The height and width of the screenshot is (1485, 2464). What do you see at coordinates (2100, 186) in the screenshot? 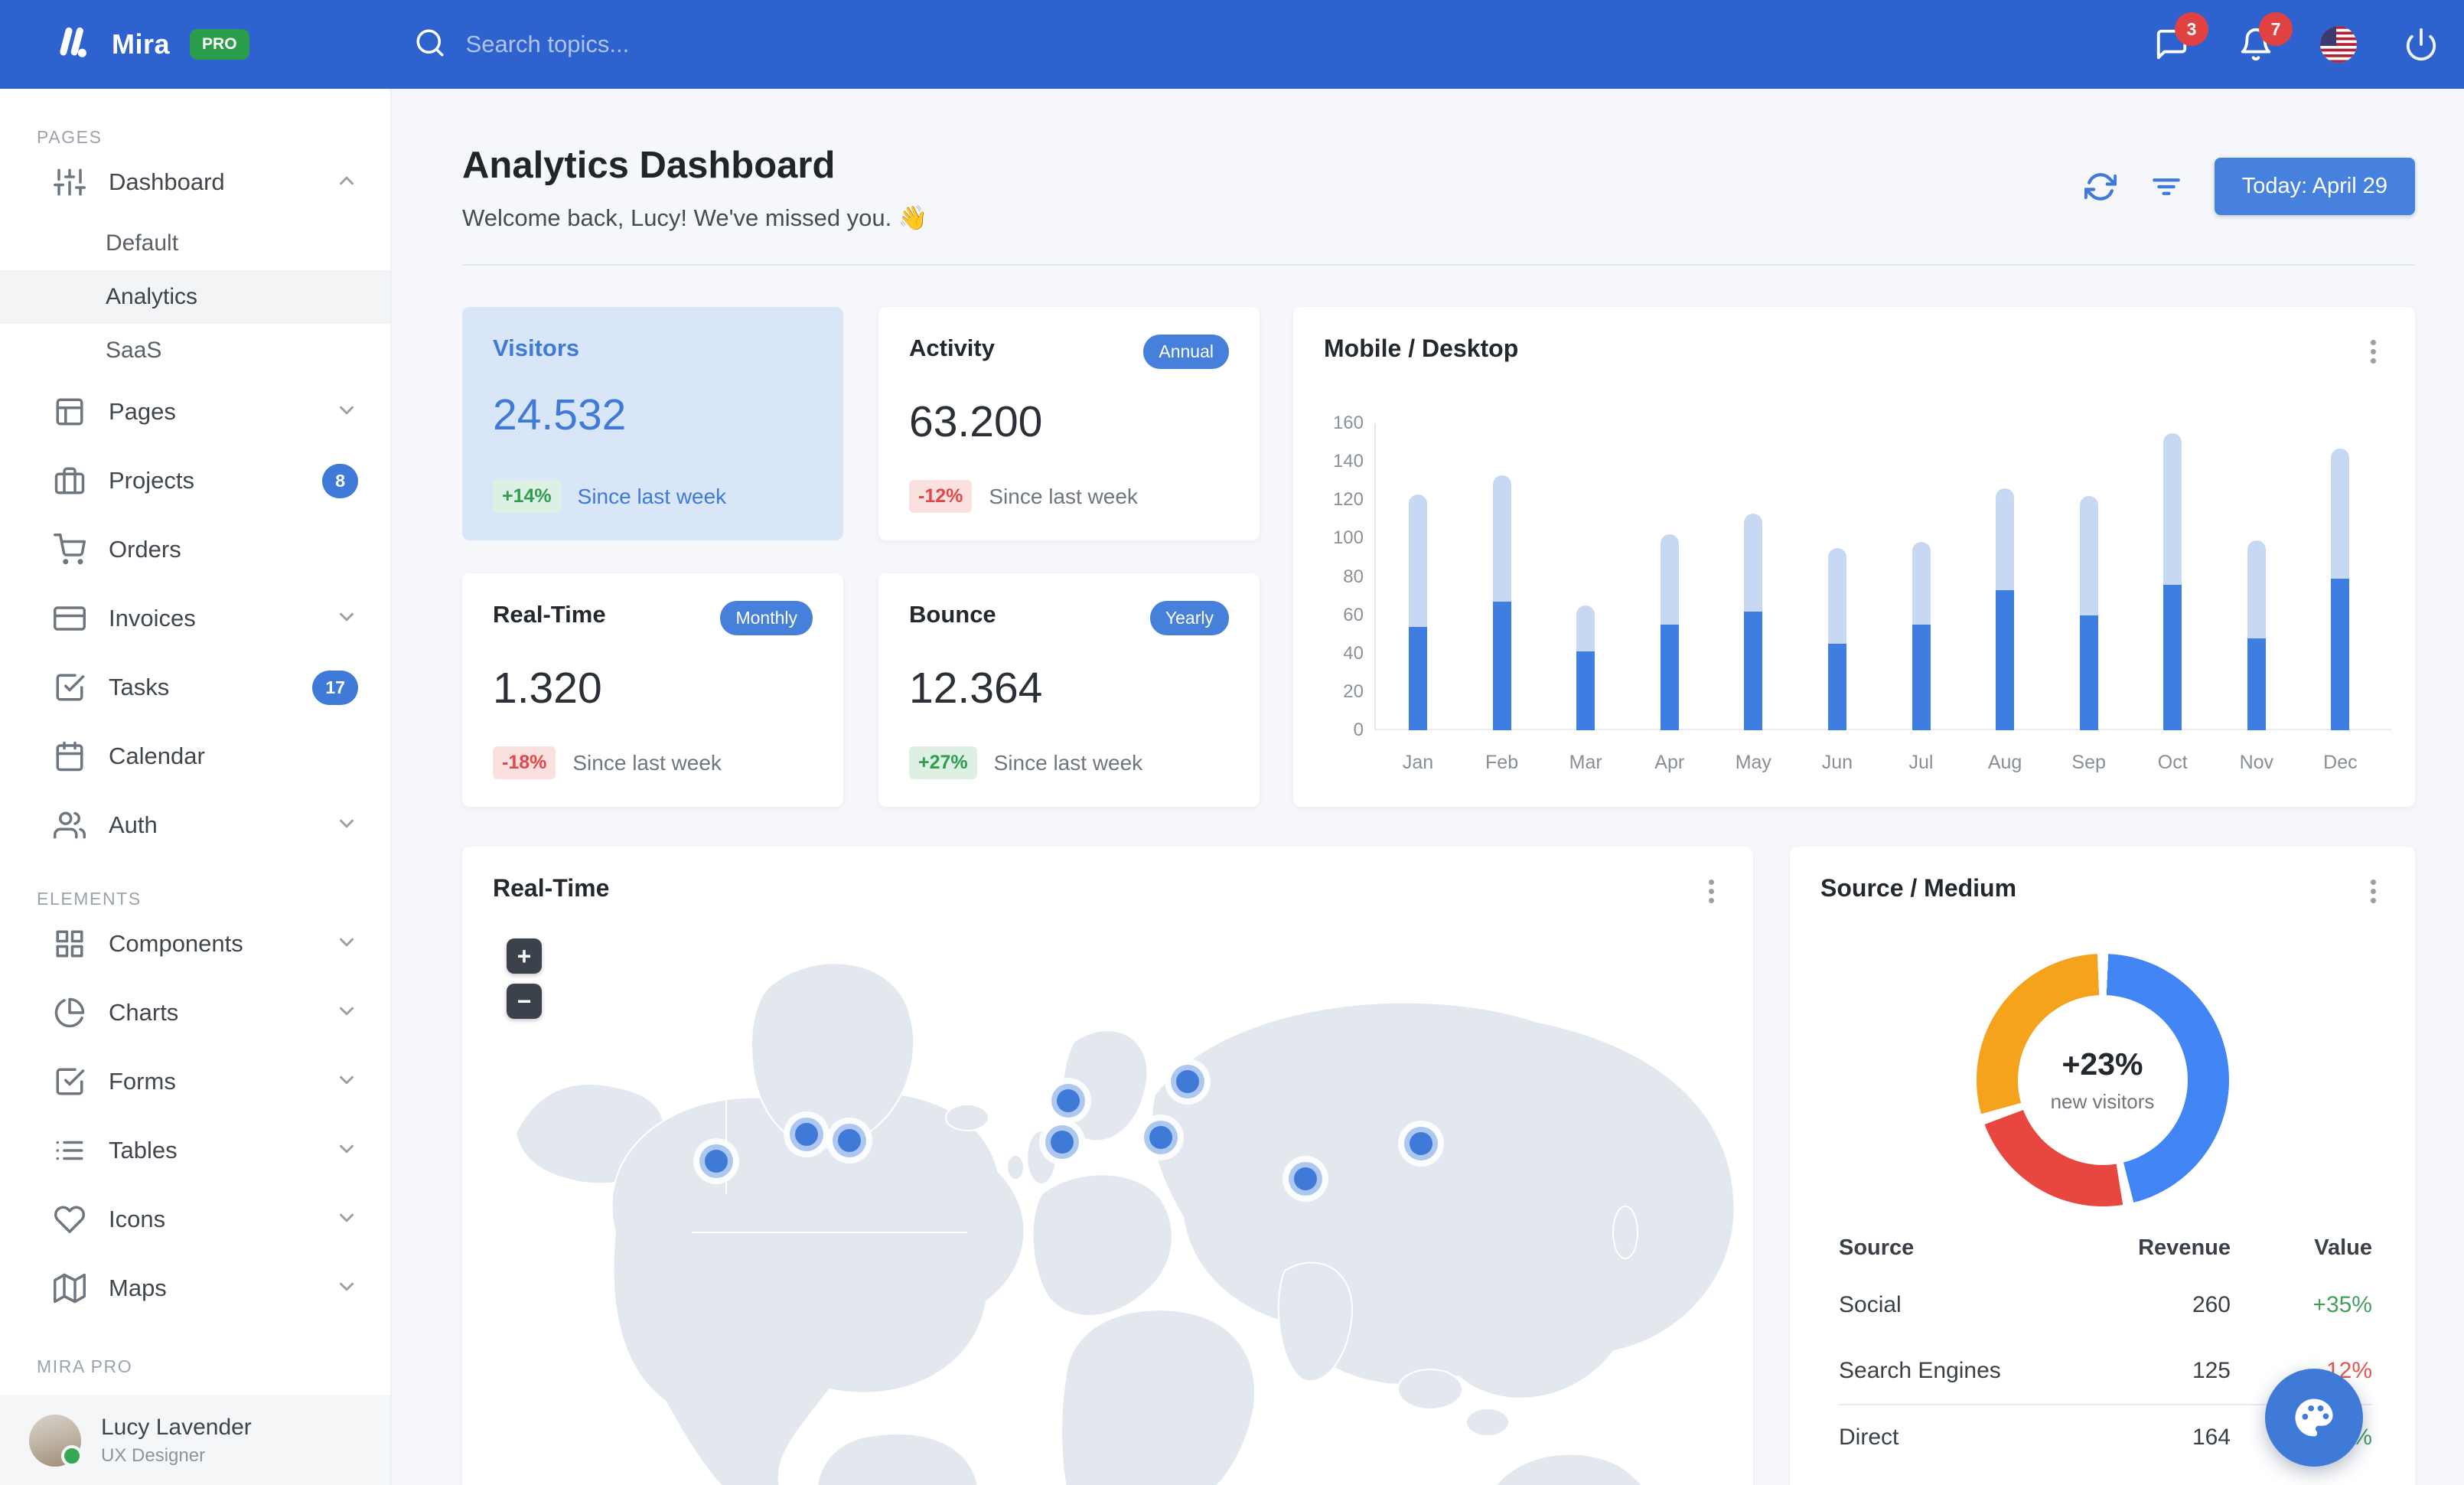
I see `refresh-button` at bounding box center [2100, 186].